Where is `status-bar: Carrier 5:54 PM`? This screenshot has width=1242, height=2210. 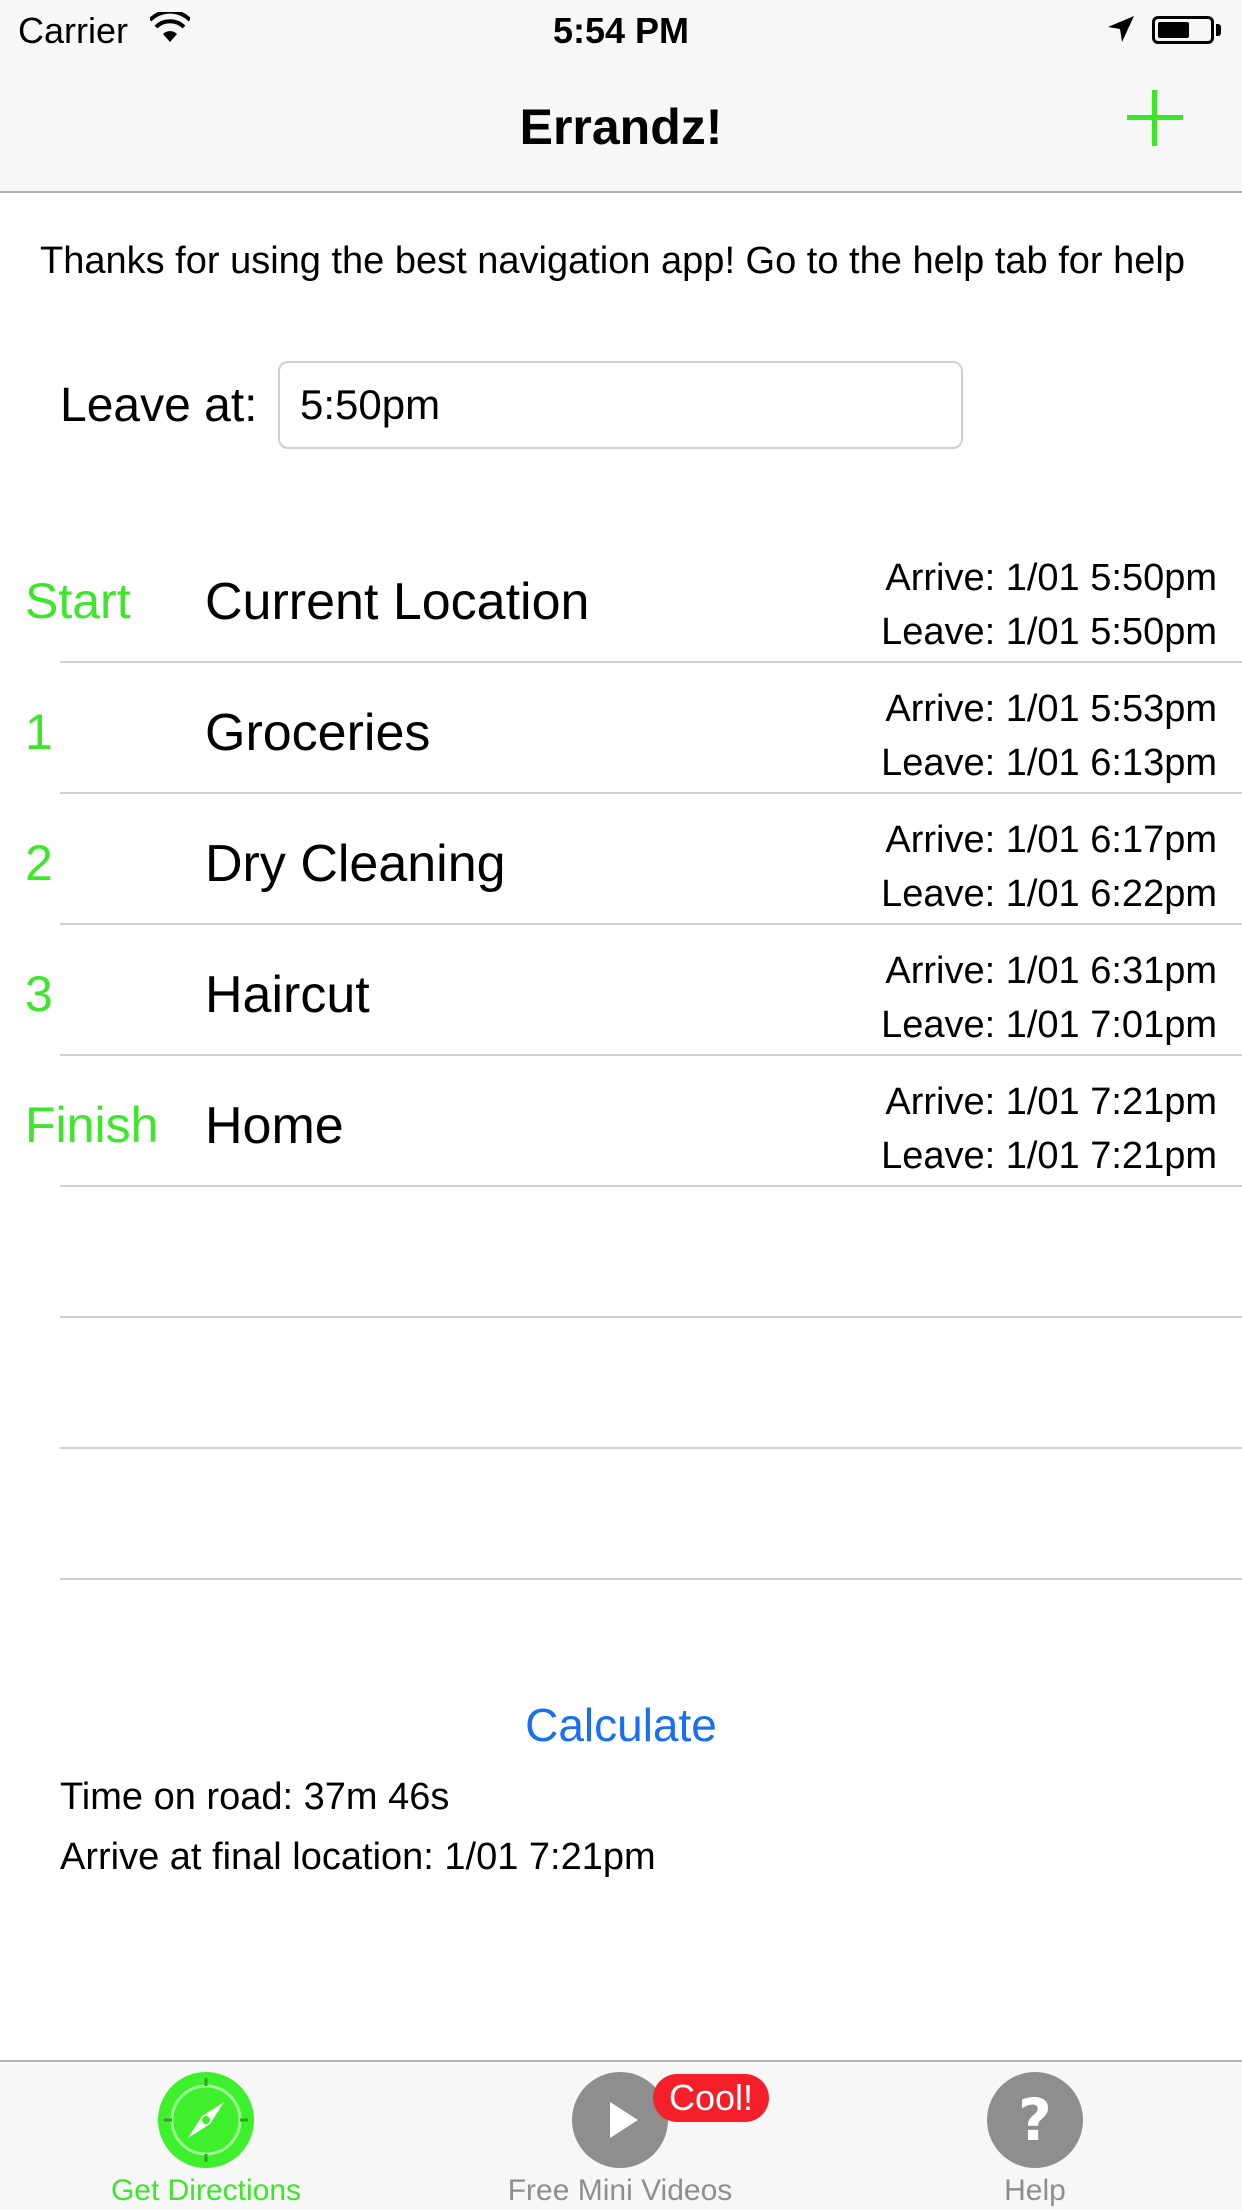
status-bar: Carrier 5:54 PM is located at coordinates (621, 30).